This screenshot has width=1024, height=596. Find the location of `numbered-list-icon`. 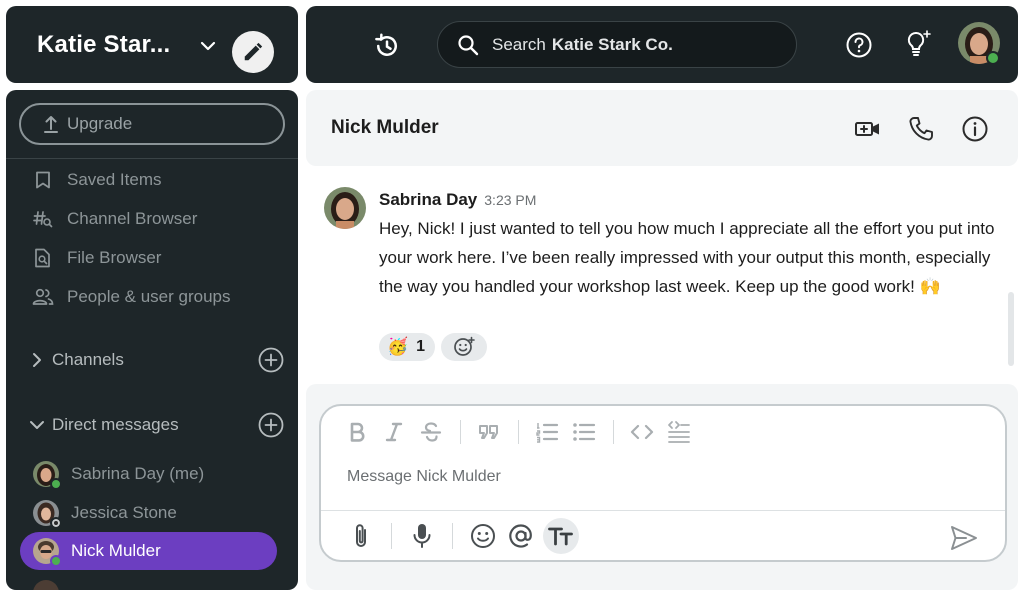

numbered-list-icon is located at coordinates (547, 433).